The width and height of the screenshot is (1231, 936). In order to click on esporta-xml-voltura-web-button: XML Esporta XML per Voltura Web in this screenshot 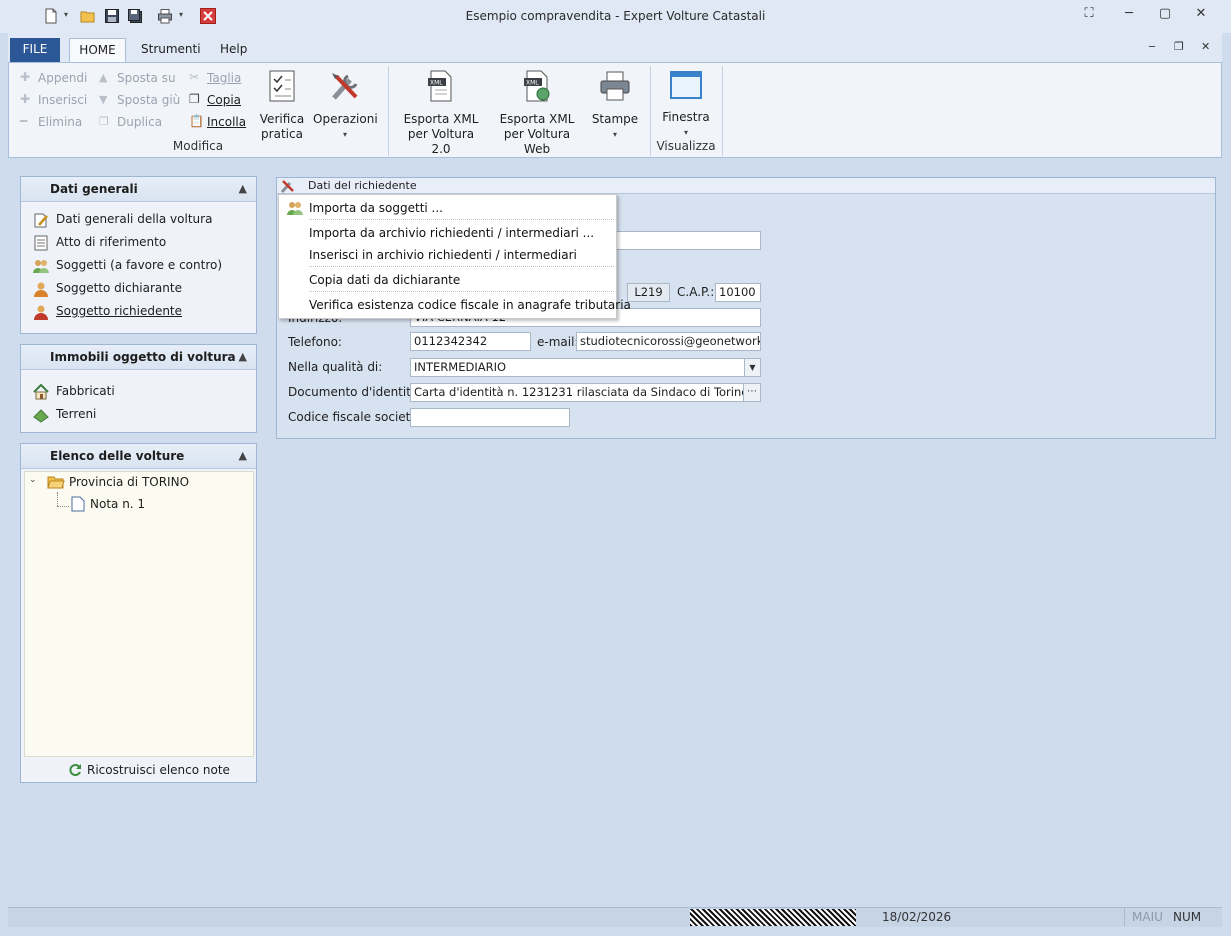, I will do `click(537, 113)`.